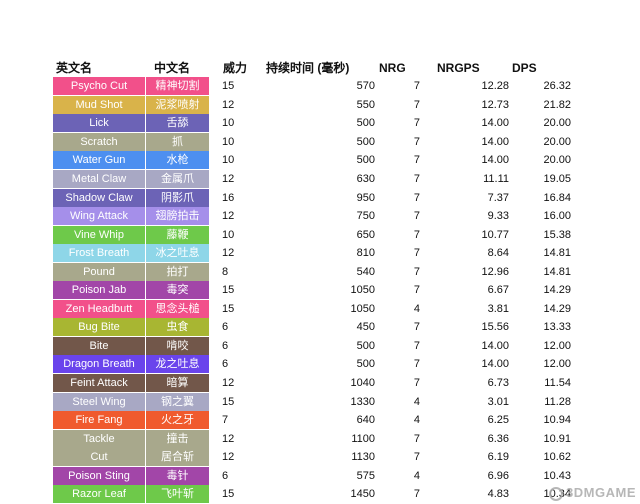 The width and height of the screenshot is (640, 504). I want to click on english-name-cell: Razor Leaf, so click(99, 494).